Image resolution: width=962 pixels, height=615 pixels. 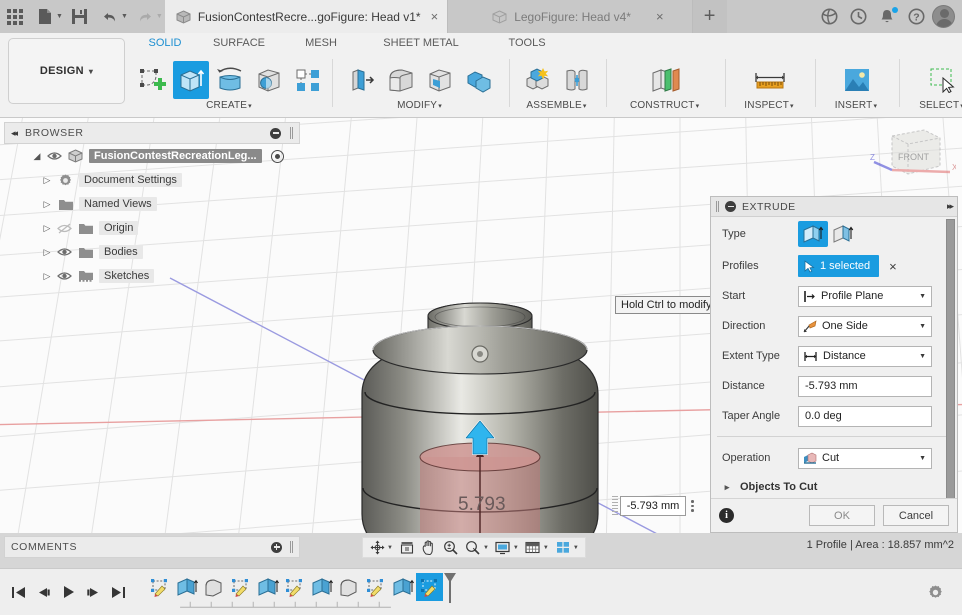 I want to click on objects-to-cut-section: ▸ Objects To Cut, so click(x=834, y=486).